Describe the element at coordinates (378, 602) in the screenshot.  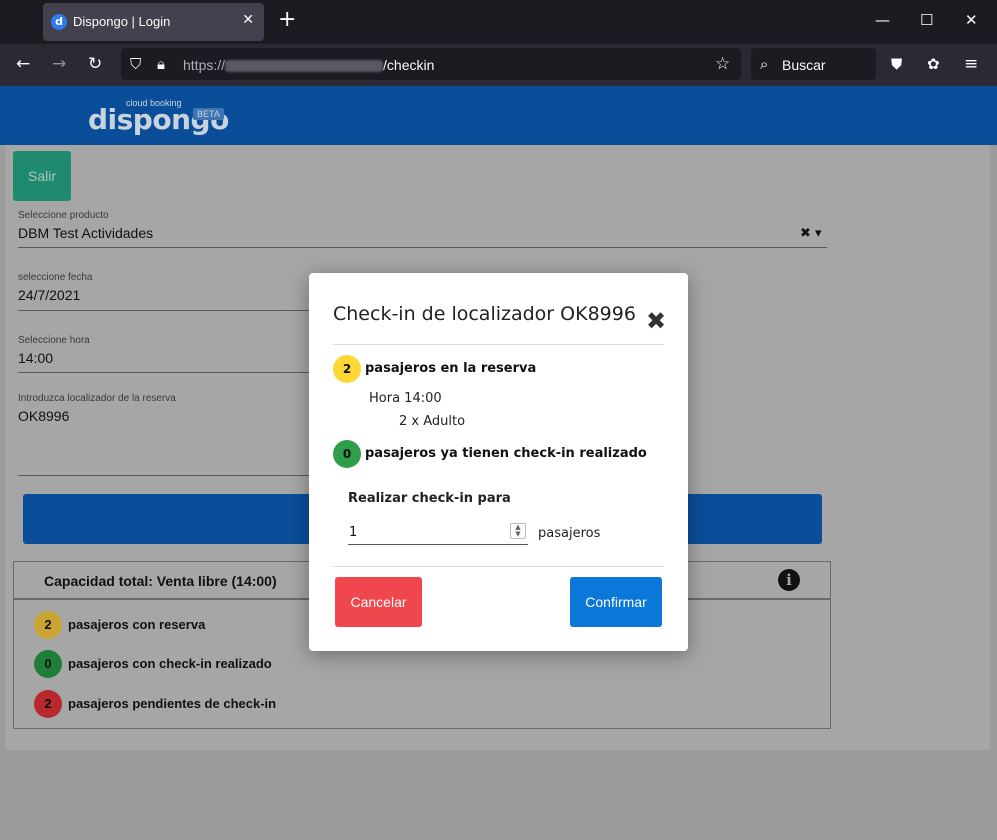
I see `cancel-button: Cancelar` at that location.